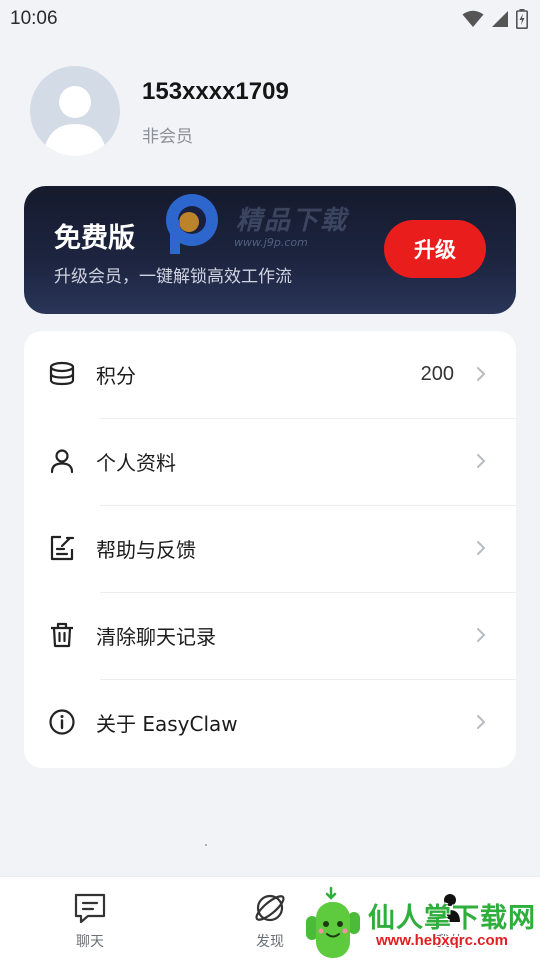 This screenshot has height=960, width=540. Describe the element at coordinates (156, 637) in the screenshot. I see `menu-item-label: 清除聊天记录` at that location.